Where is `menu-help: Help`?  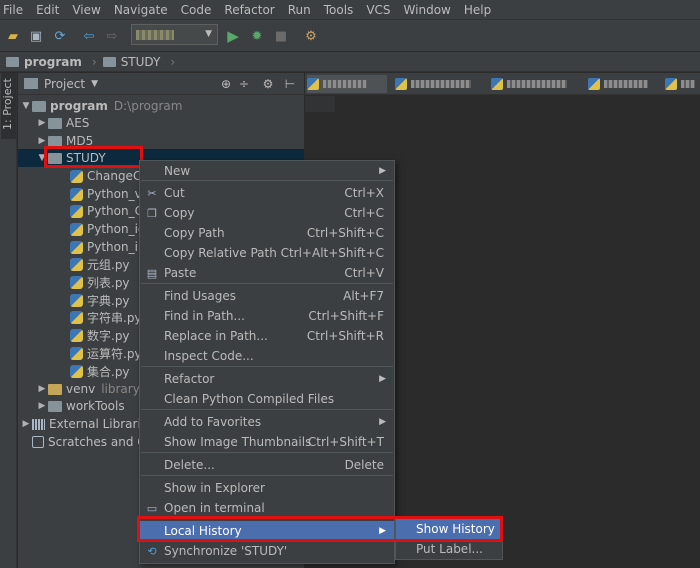
menu-help: Help is located at coordinates (477, 10).